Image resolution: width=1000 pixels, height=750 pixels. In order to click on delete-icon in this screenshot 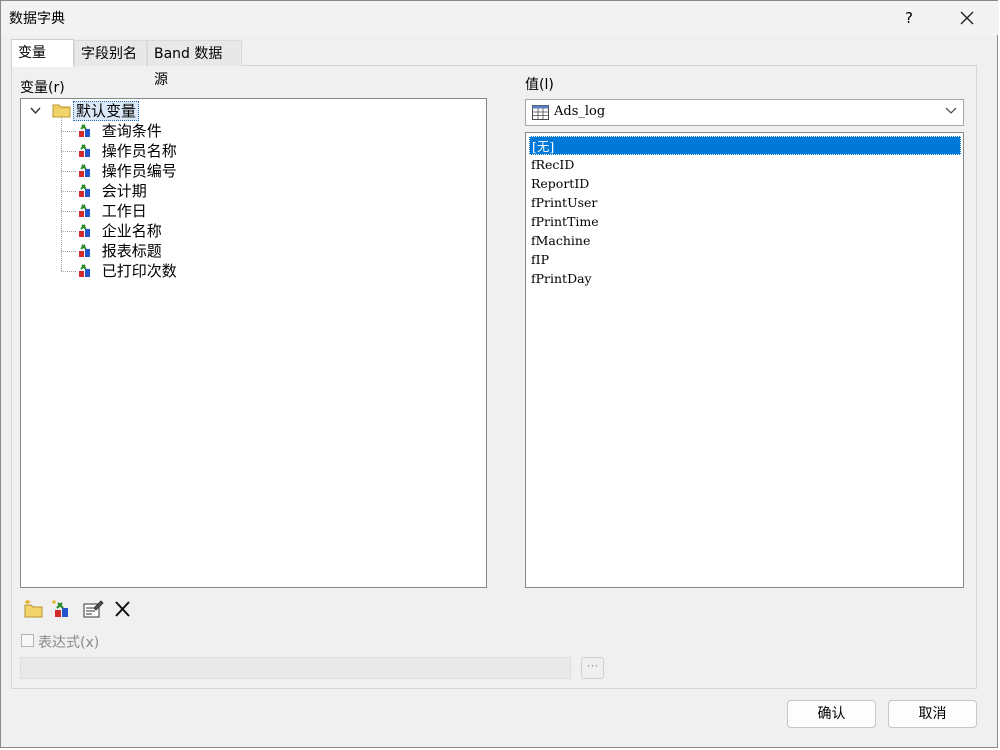, I will do `click(122, 609)`.